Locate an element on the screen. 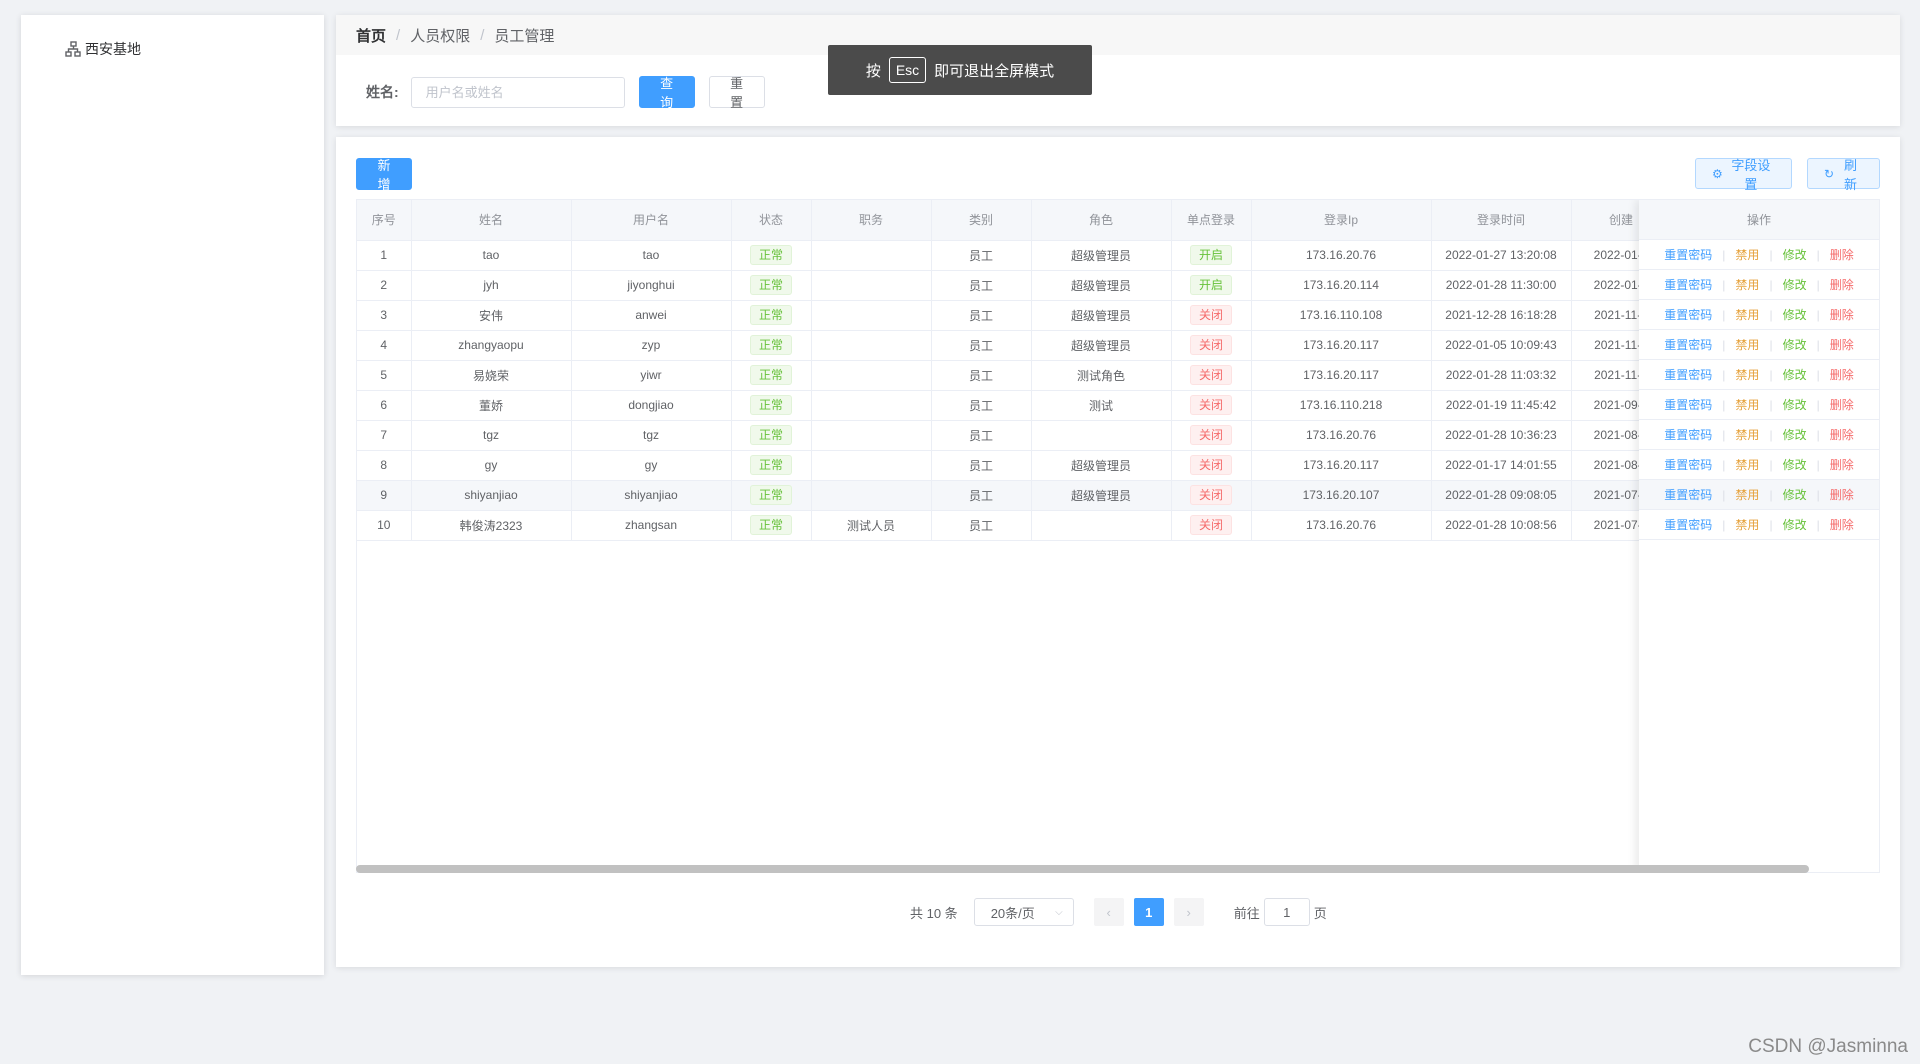 This screenshot has width=1920, height=1064. sso-badge: 关闭 is located at coordinates (1210, 495).